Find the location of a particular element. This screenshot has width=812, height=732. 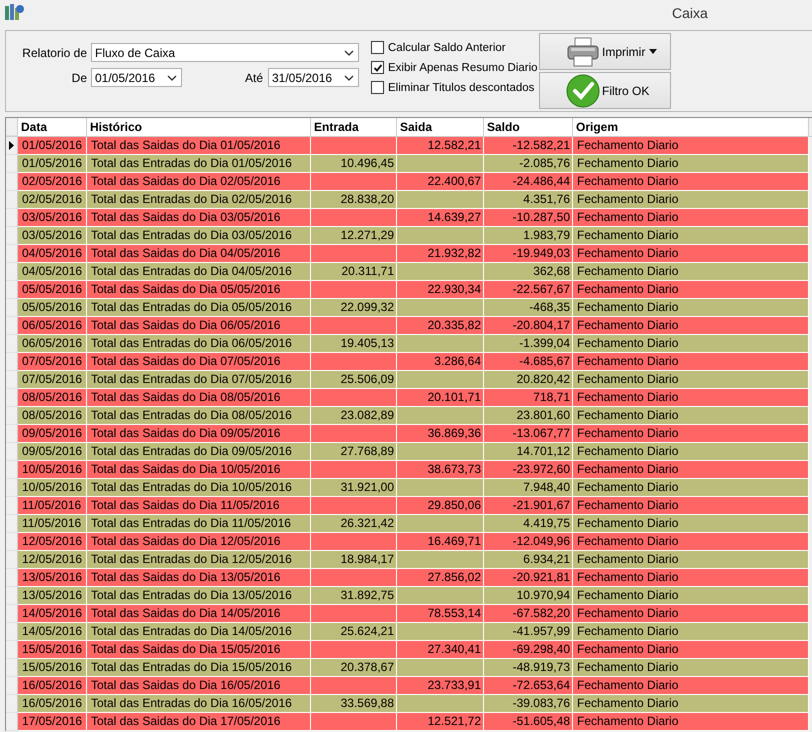

table-cell: -72.653,64 is located at coordinates (541, 685).